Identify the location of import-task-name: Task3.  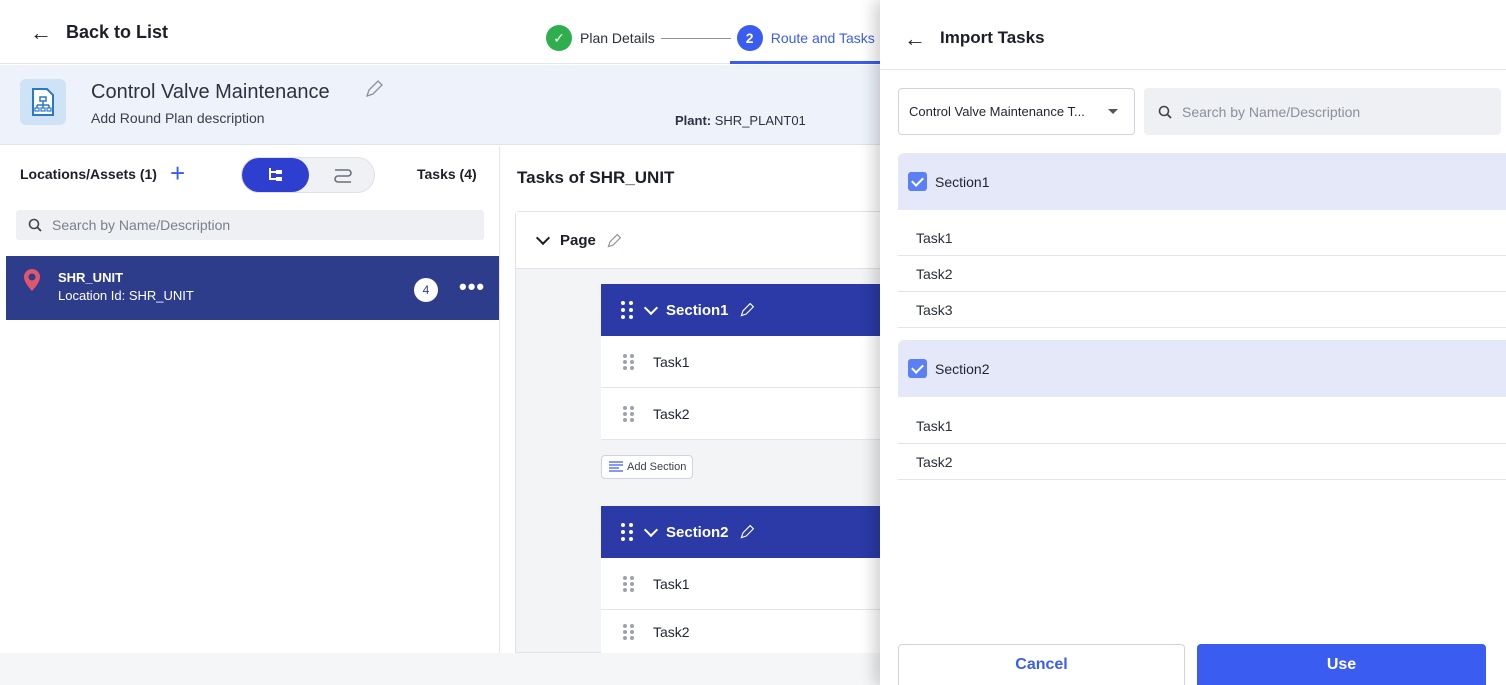
(934, 309).